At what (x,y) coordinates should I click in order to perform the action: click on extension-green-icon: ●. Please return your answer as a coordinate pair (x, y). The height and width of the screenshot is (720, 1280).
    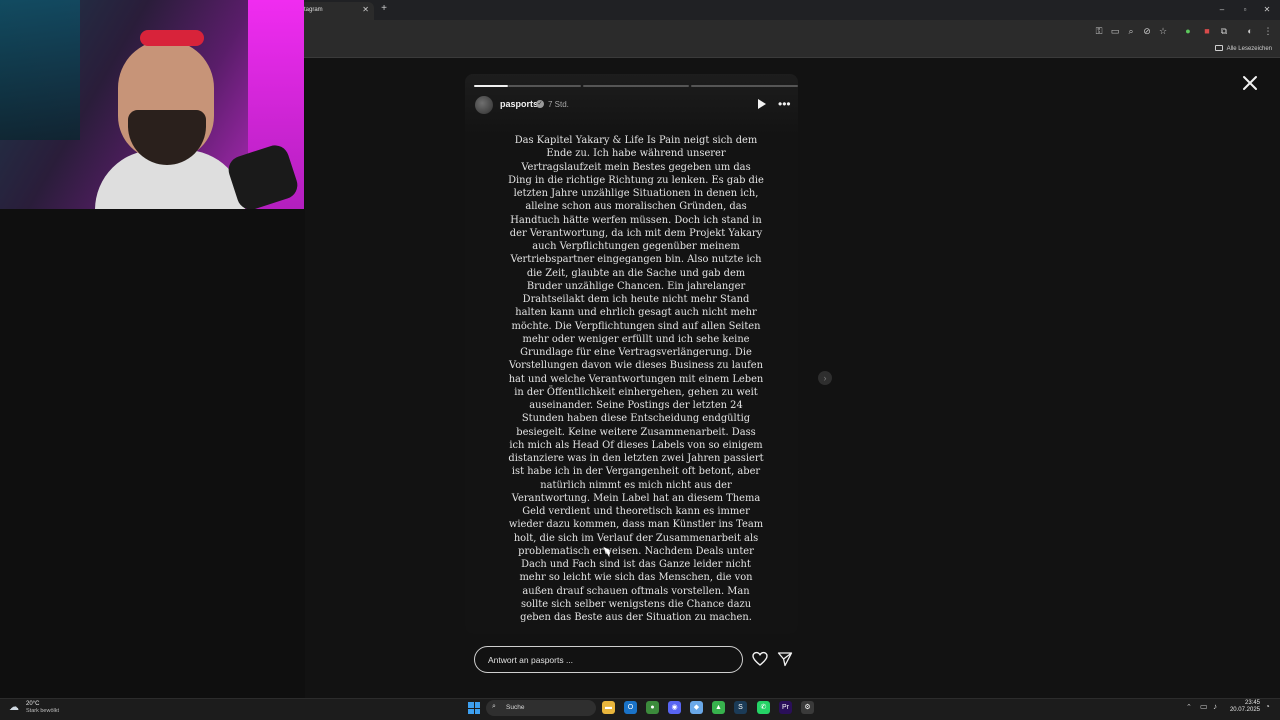
    Looking at the image, I should click on (1188, 31).